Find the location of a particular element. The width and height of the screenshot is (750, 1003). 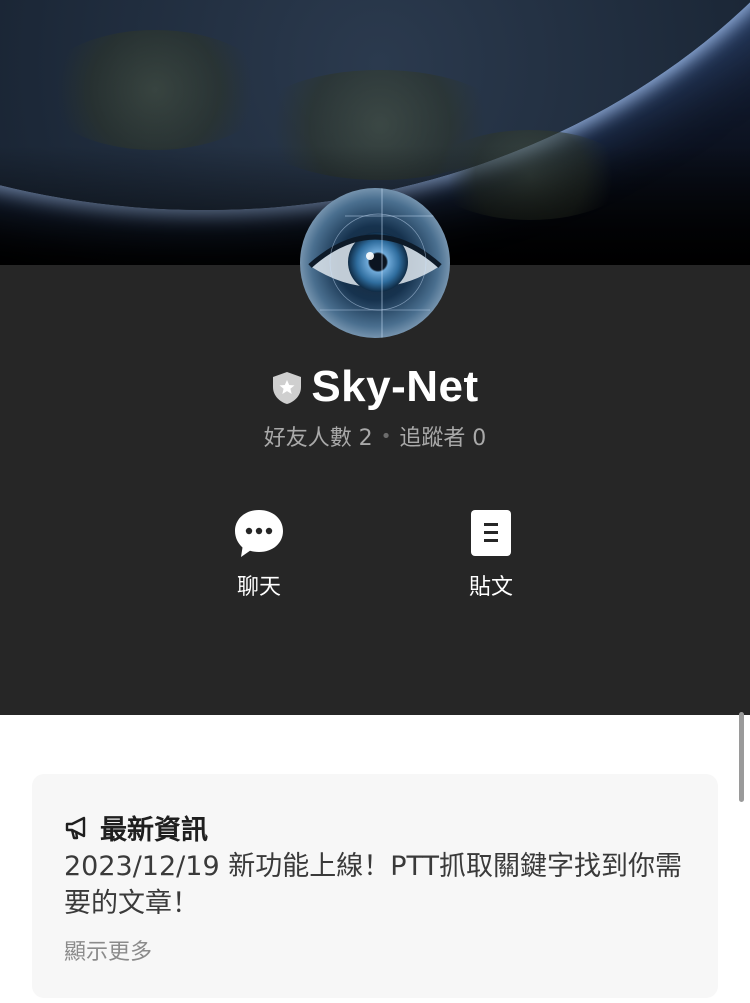

chat-label: 聊天 is located at coordinates (258, 587).